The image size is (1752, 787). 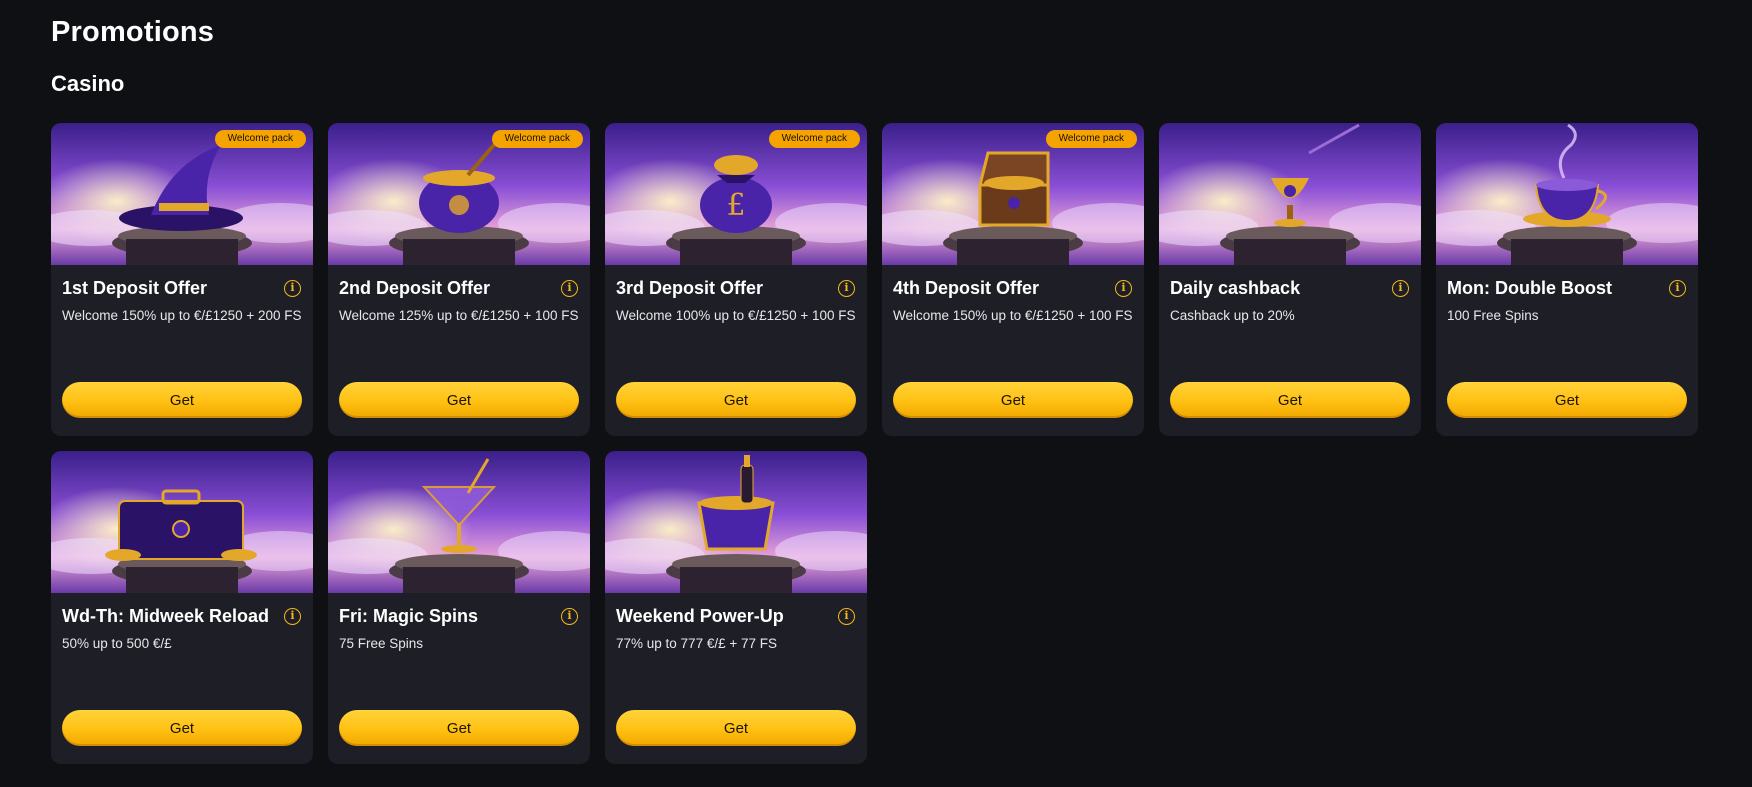 What do you see at coordinates (700, 615) in the screenshot?
I see `promo-title: Weekend Power-Up` at bounding box center [700, 615].